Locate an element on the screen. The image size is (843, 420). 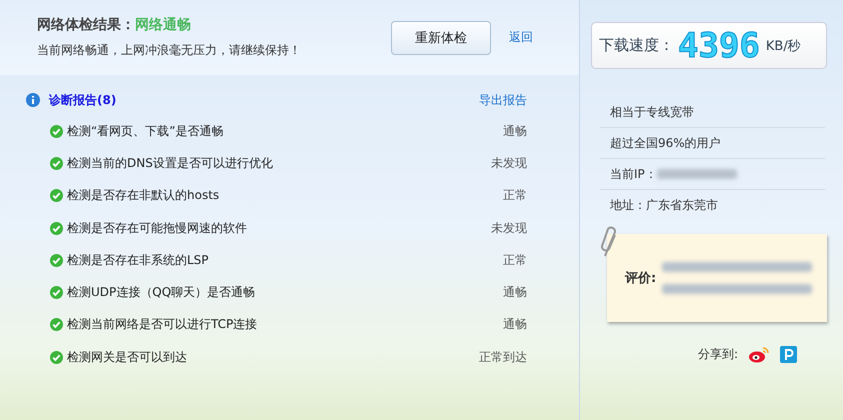
check-label: 检测是否存在非默认的hosts is located at coordinates (143, 195).